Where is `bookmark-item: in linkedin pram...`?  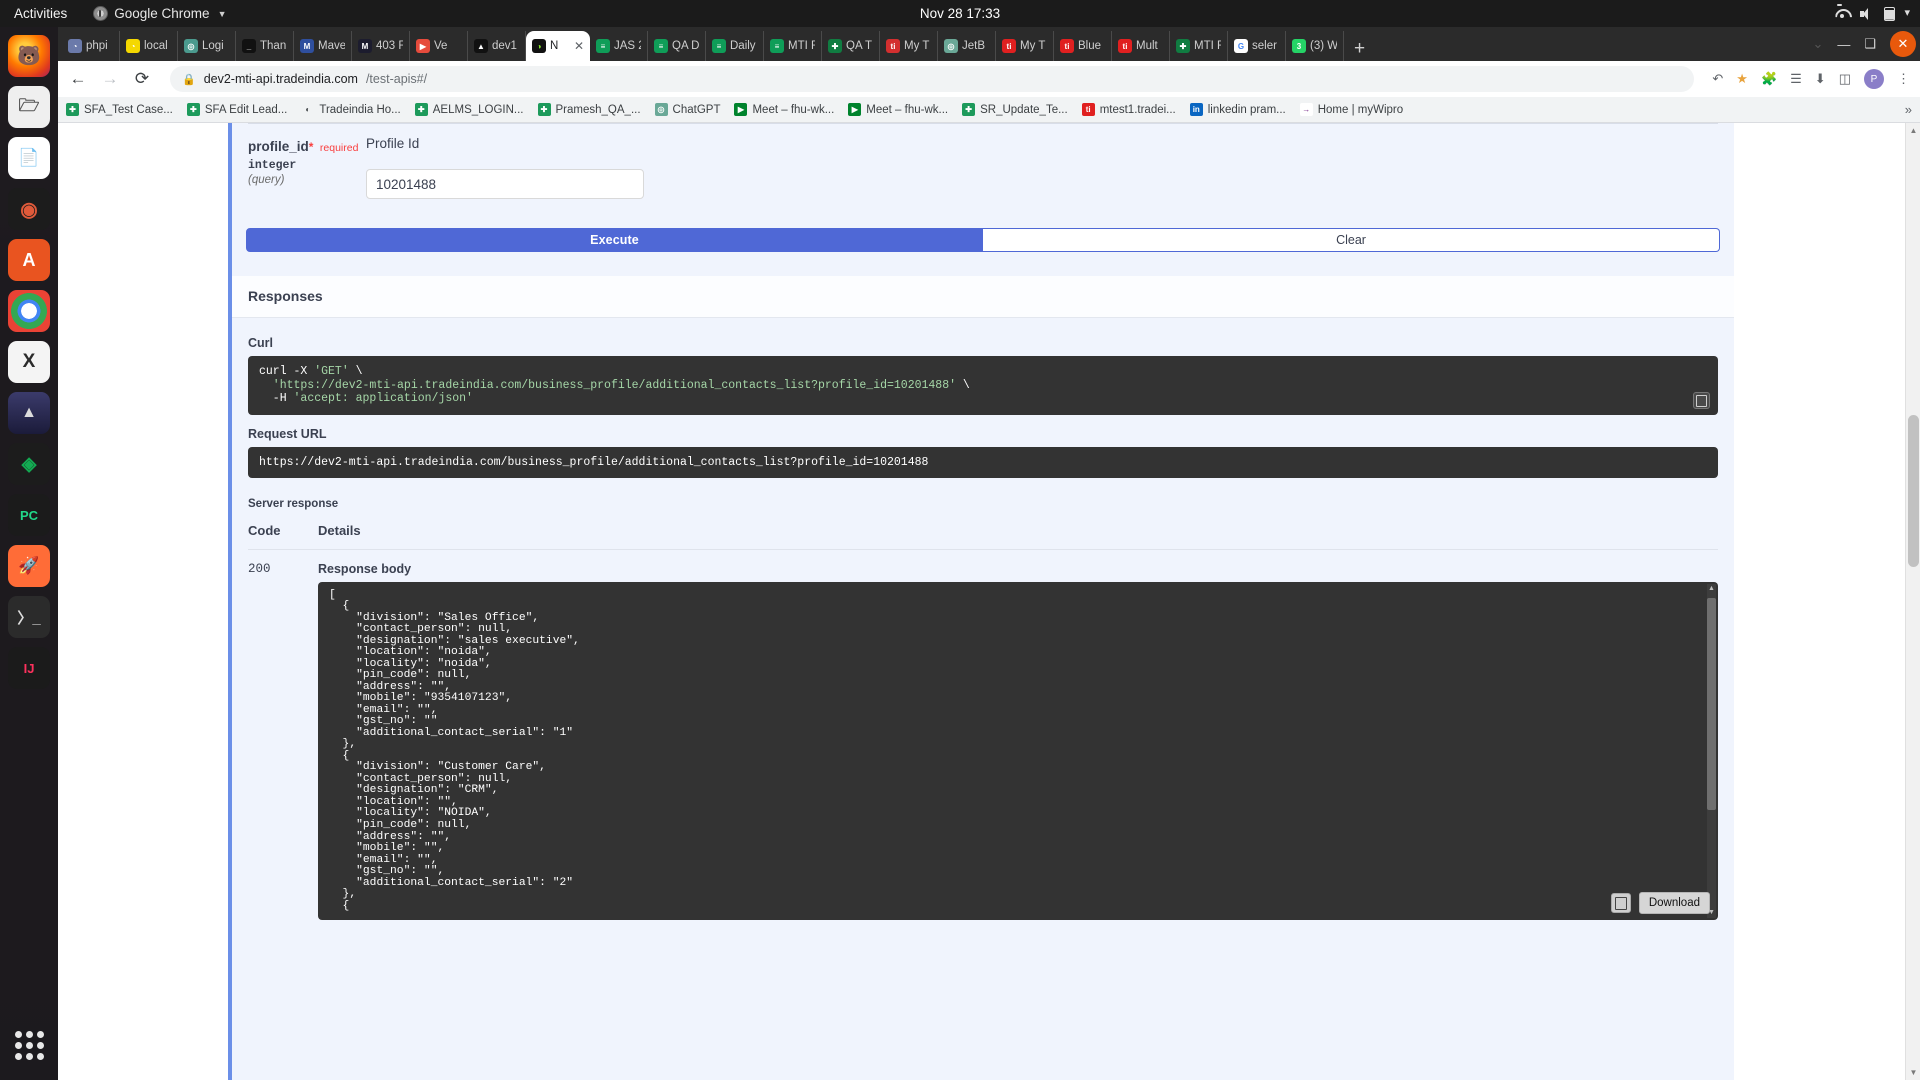
bookmark-item: in linkedin pram... is located at coordinates (1237, 109).